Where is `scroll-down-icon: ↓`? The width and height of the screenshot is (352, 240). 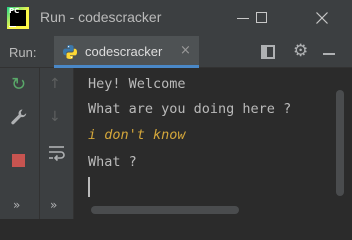
scroll-down-icon: ↓ is located at coordinates (55, 117).